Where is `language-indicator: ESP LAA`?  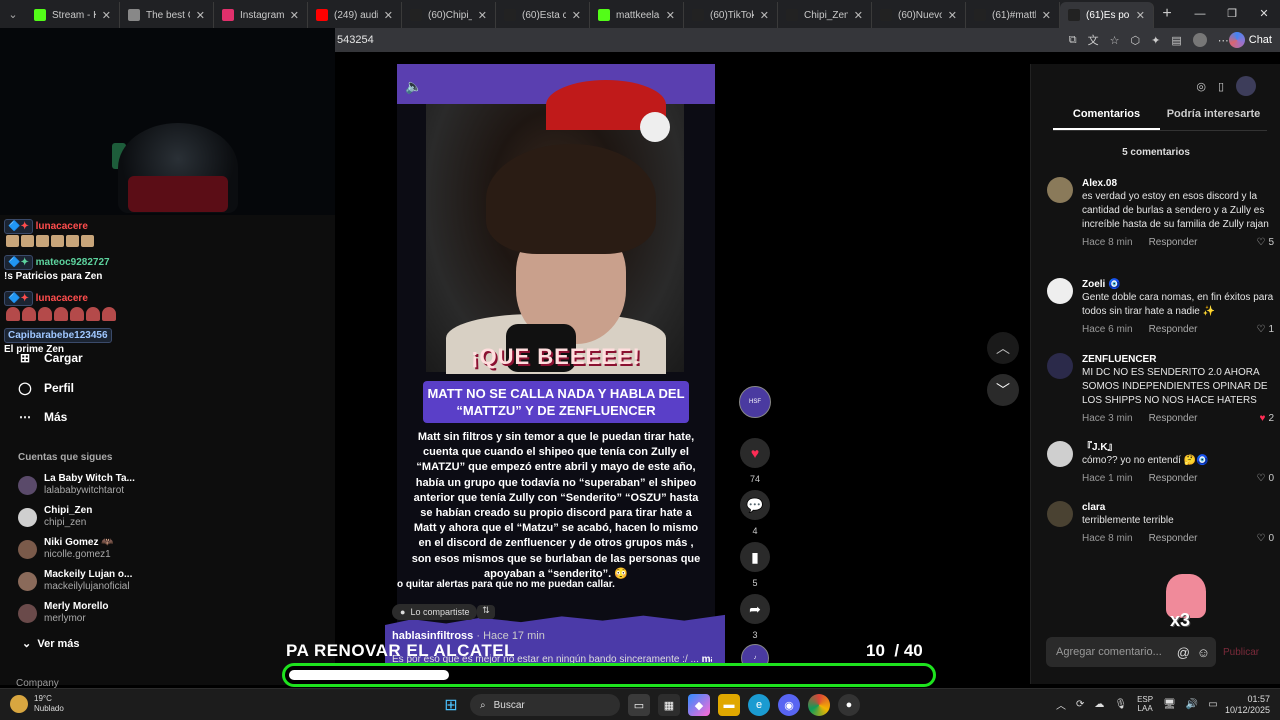
language-indicator: ESP LAA is located at coordinates (1145, 704).